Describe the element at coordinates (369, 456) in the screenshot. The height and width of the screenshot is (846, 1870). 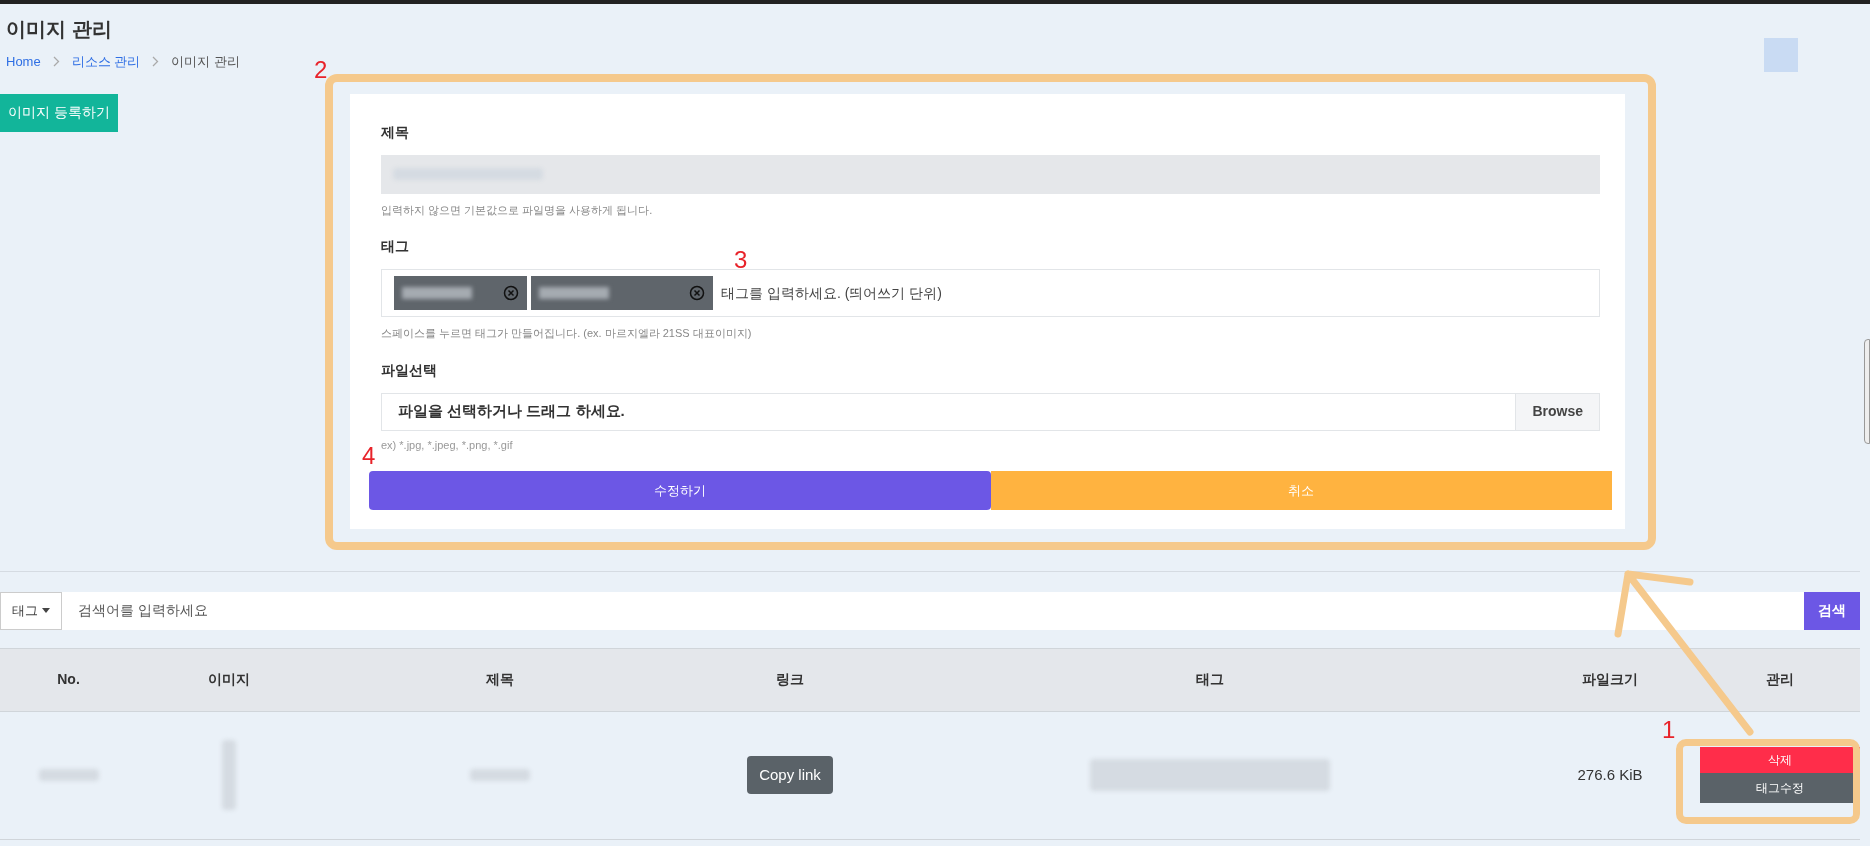
I see `annotation-number: 4` at that location.